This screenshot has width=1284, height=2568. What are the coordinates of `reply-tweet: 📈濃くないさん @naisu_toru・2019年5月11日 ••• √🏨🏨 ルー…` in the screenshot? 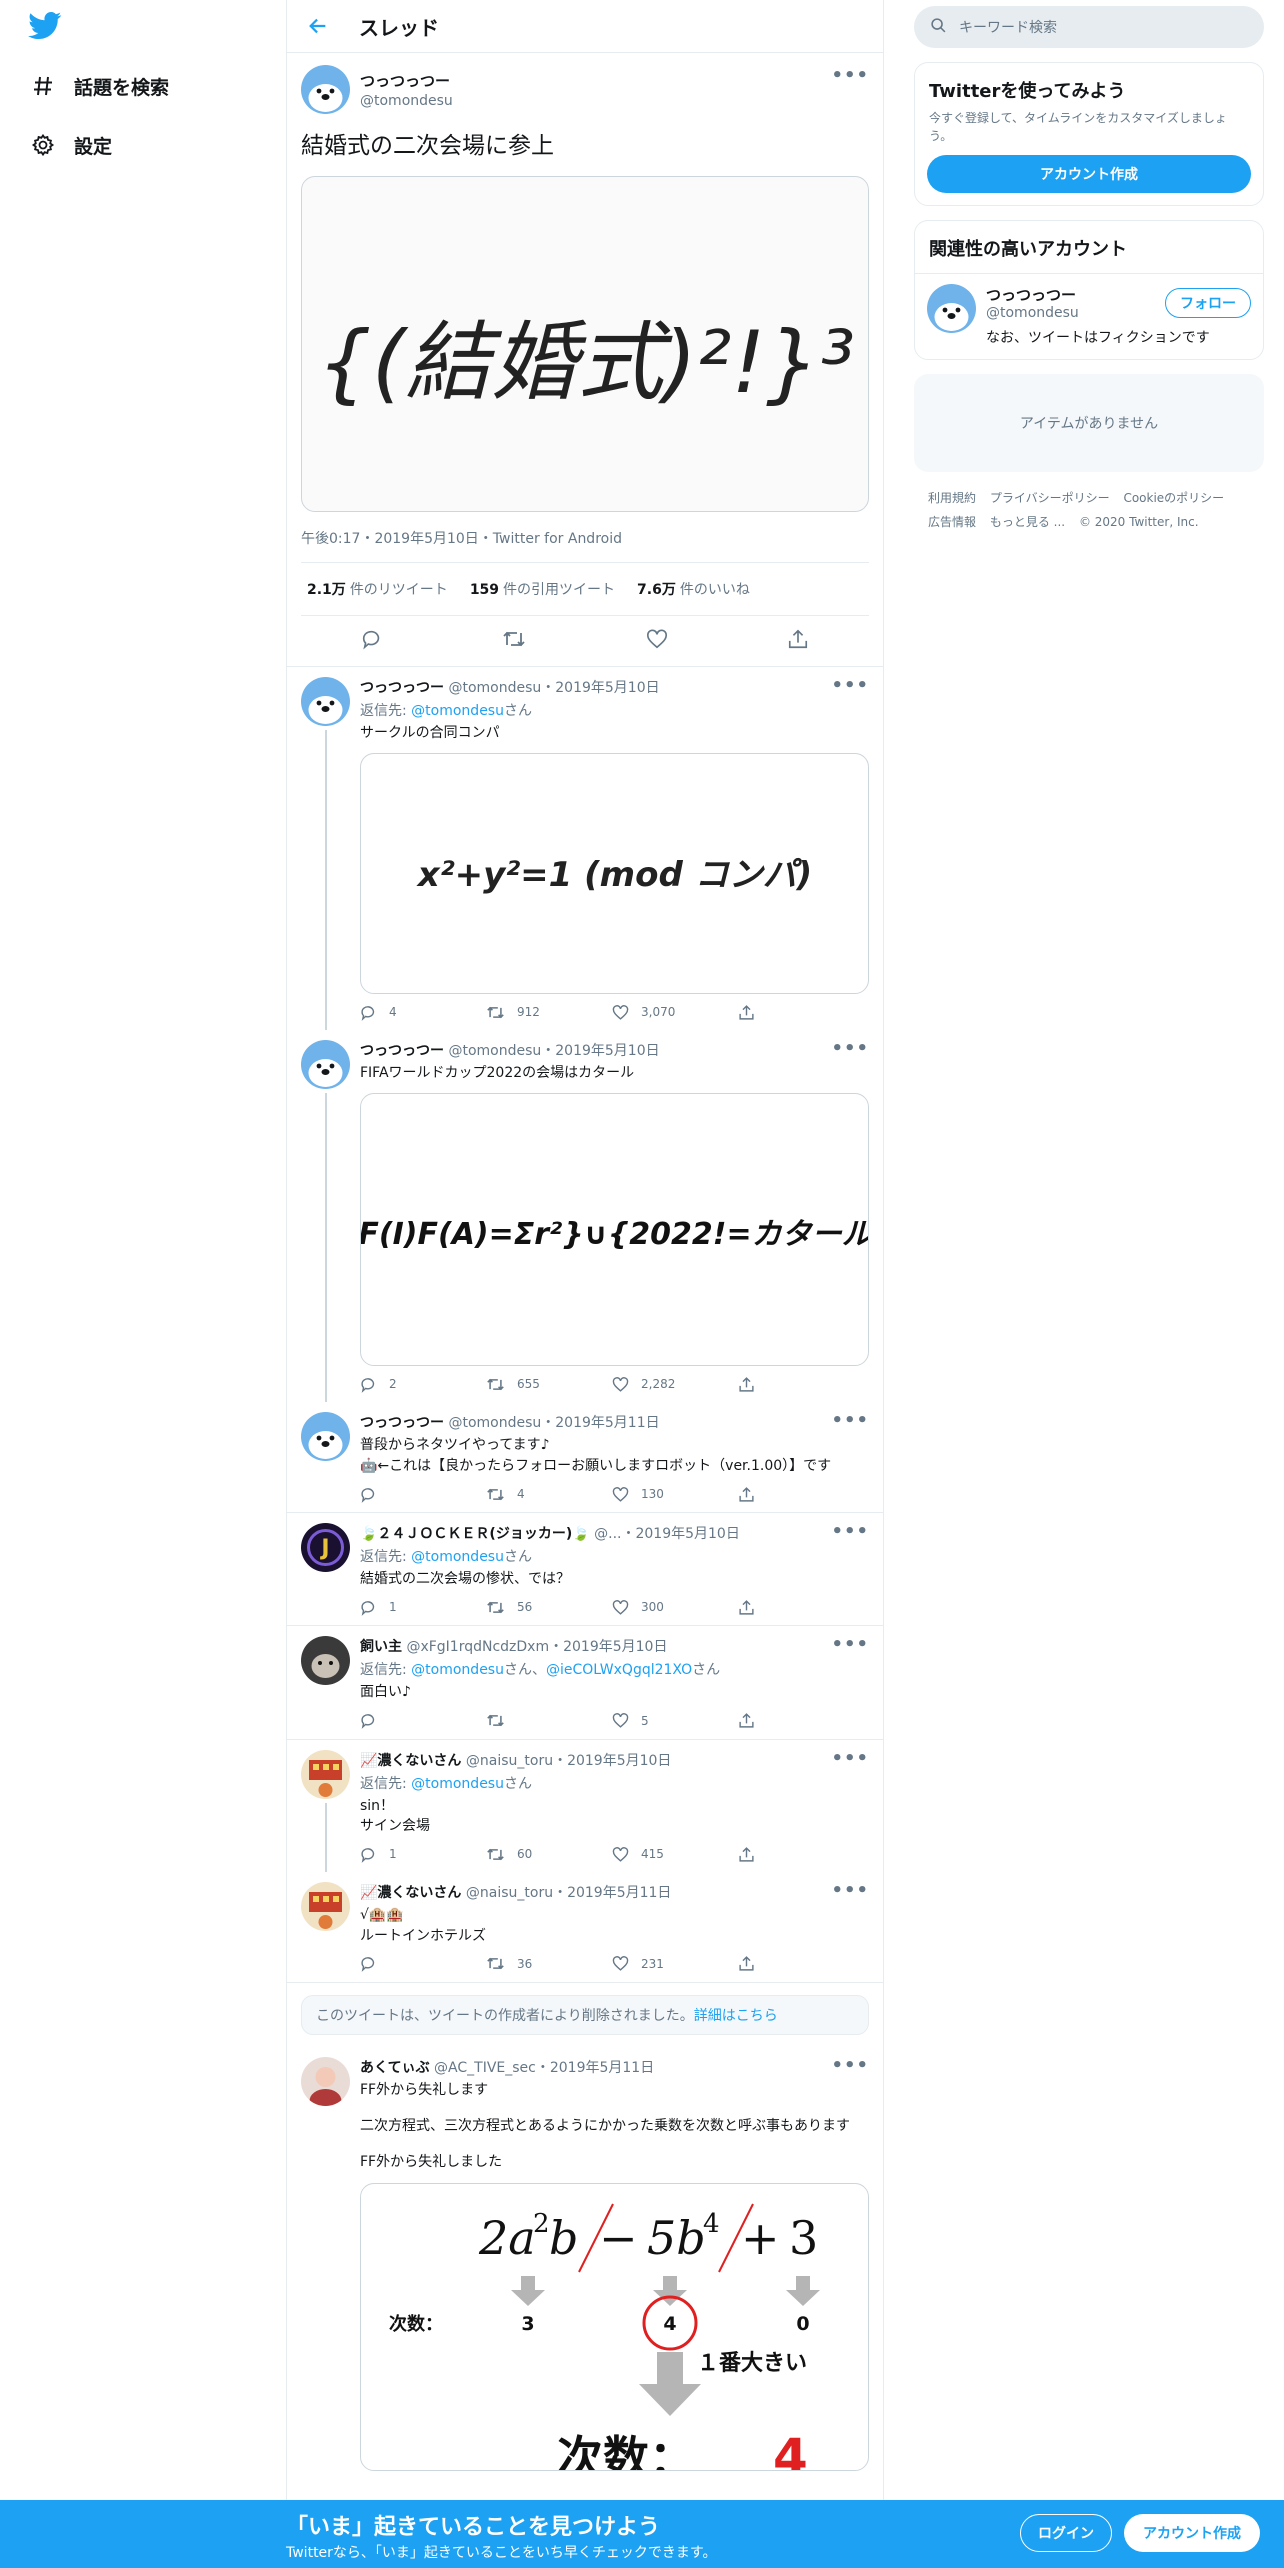 It's located at (585, 1927).